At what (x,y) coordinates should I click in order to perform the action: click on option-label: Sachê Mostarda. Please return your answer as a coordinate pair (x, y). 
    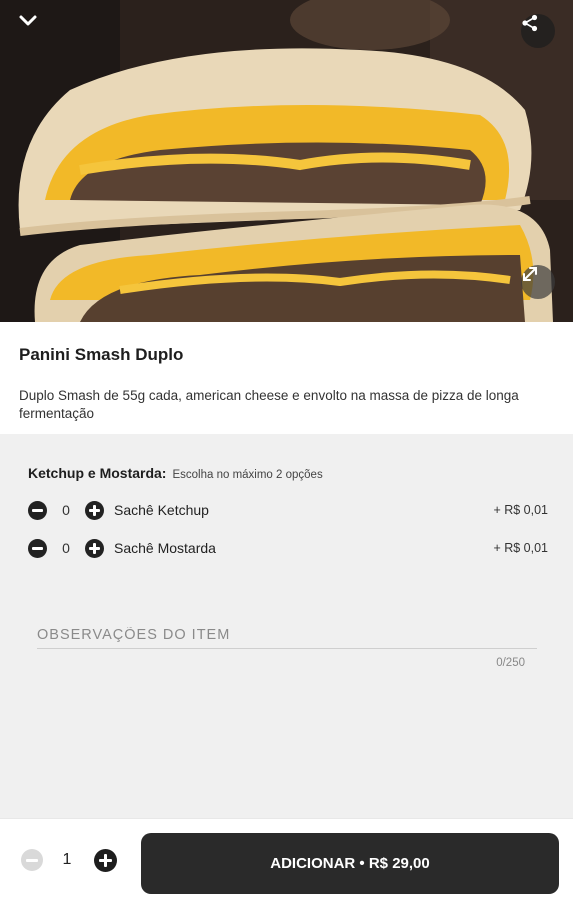
    Looking at the image, I should click on (165, 548).